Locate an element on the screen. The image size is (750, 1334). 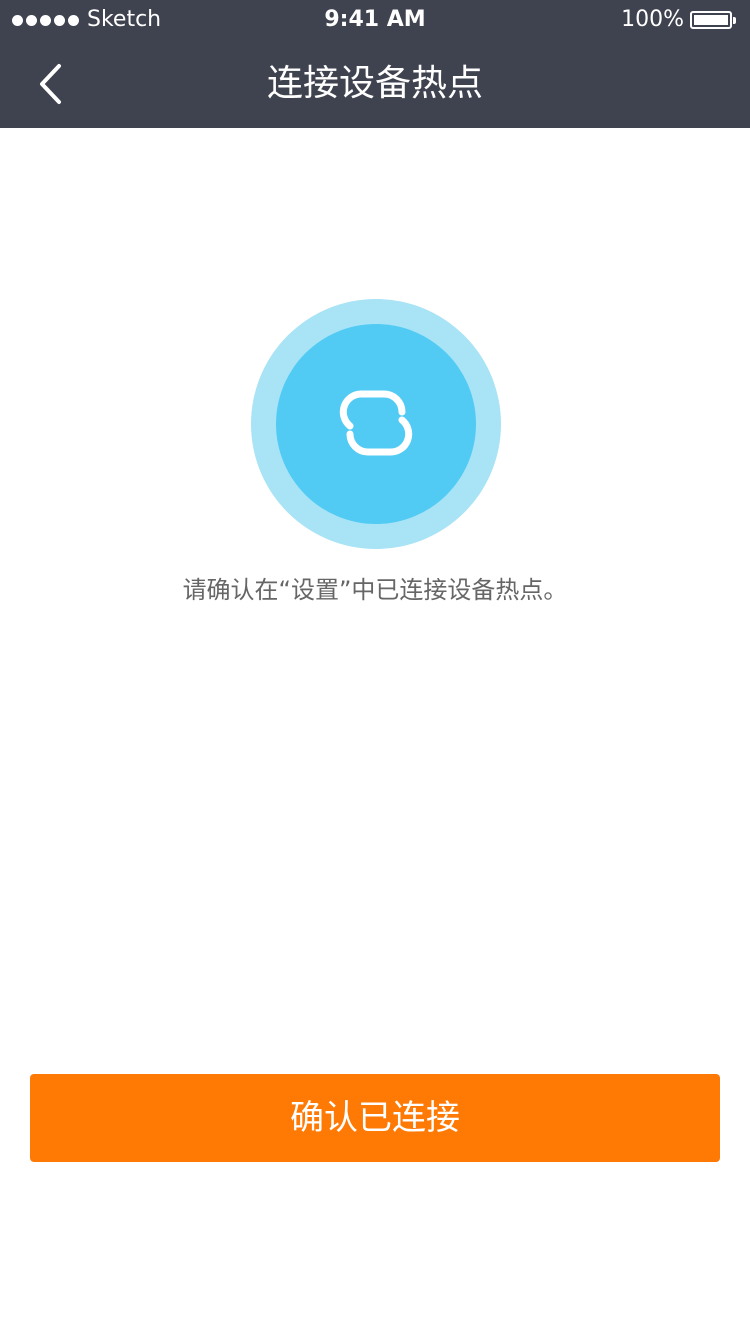
battery-icon is located at coordinates (711, 20).